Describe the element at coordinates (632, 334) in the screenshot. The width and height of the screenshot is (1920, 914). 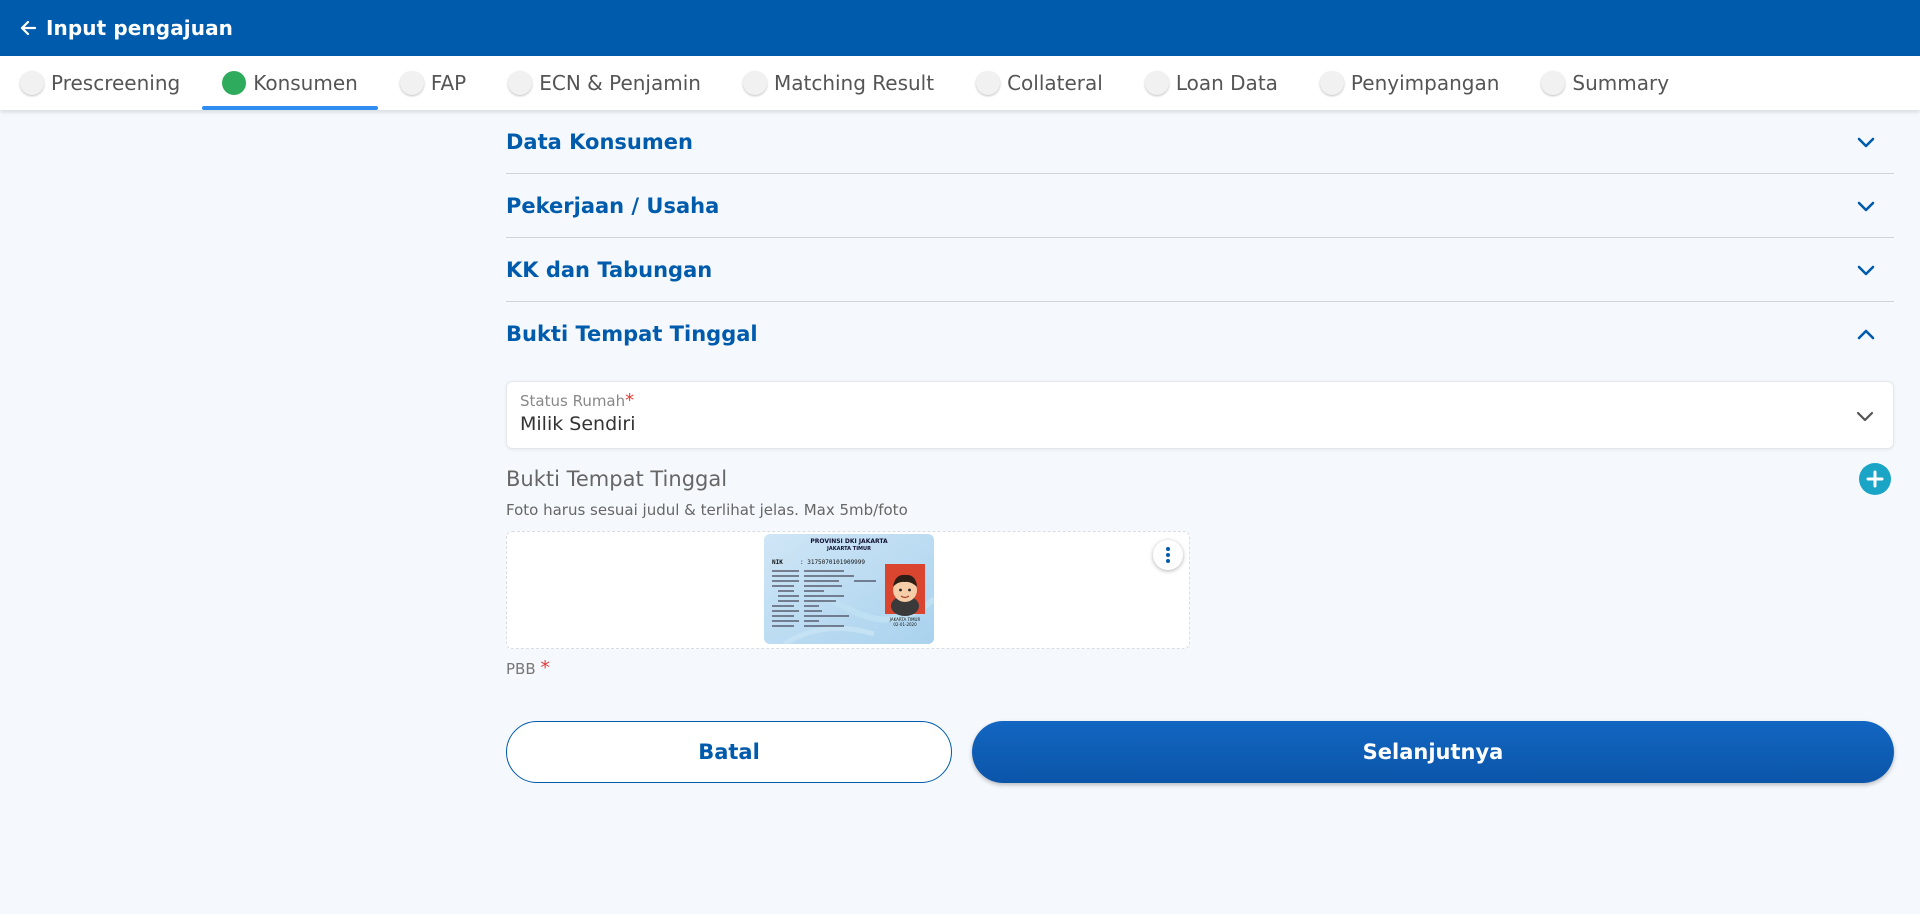
I see `section-title: Bukti Tempat Tinggal` at that location.